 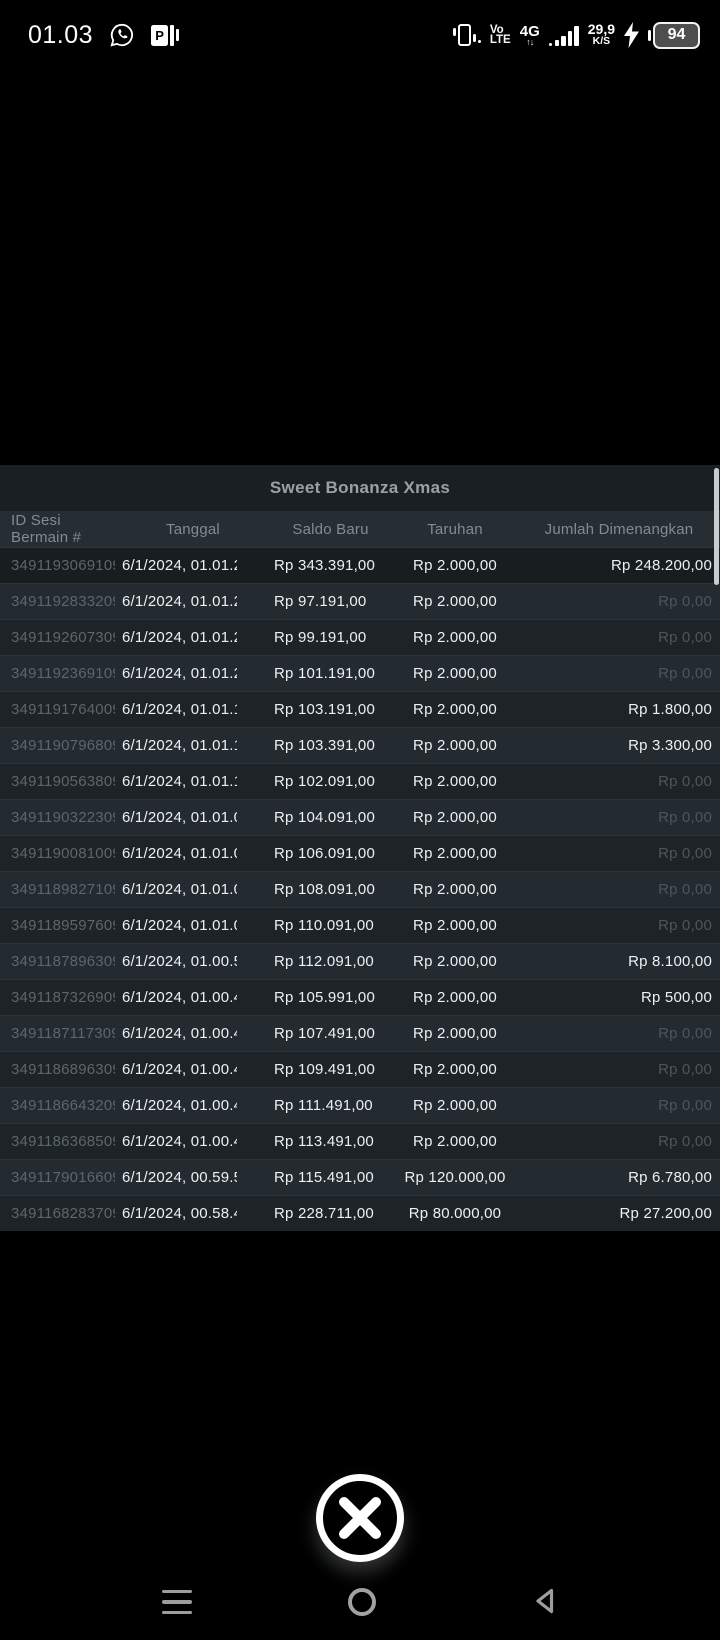 What do you see at coordinates (619, 529) in the screenshot?
I see `col-header-win: Jumlah Dimenangkan` at bounding box center [619, 529].